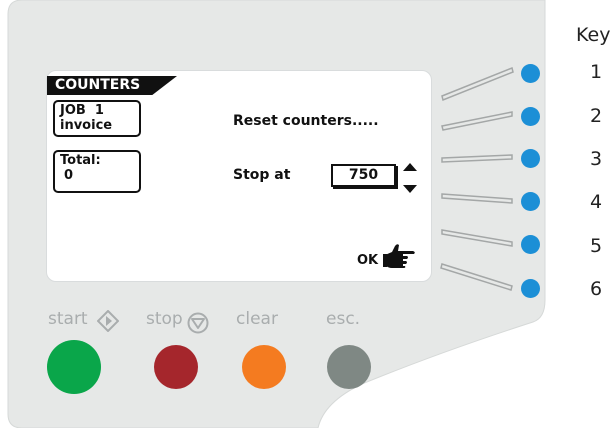 This screenshot has width=616, height=428. I want to click on start-label: start, so click(68, 319).